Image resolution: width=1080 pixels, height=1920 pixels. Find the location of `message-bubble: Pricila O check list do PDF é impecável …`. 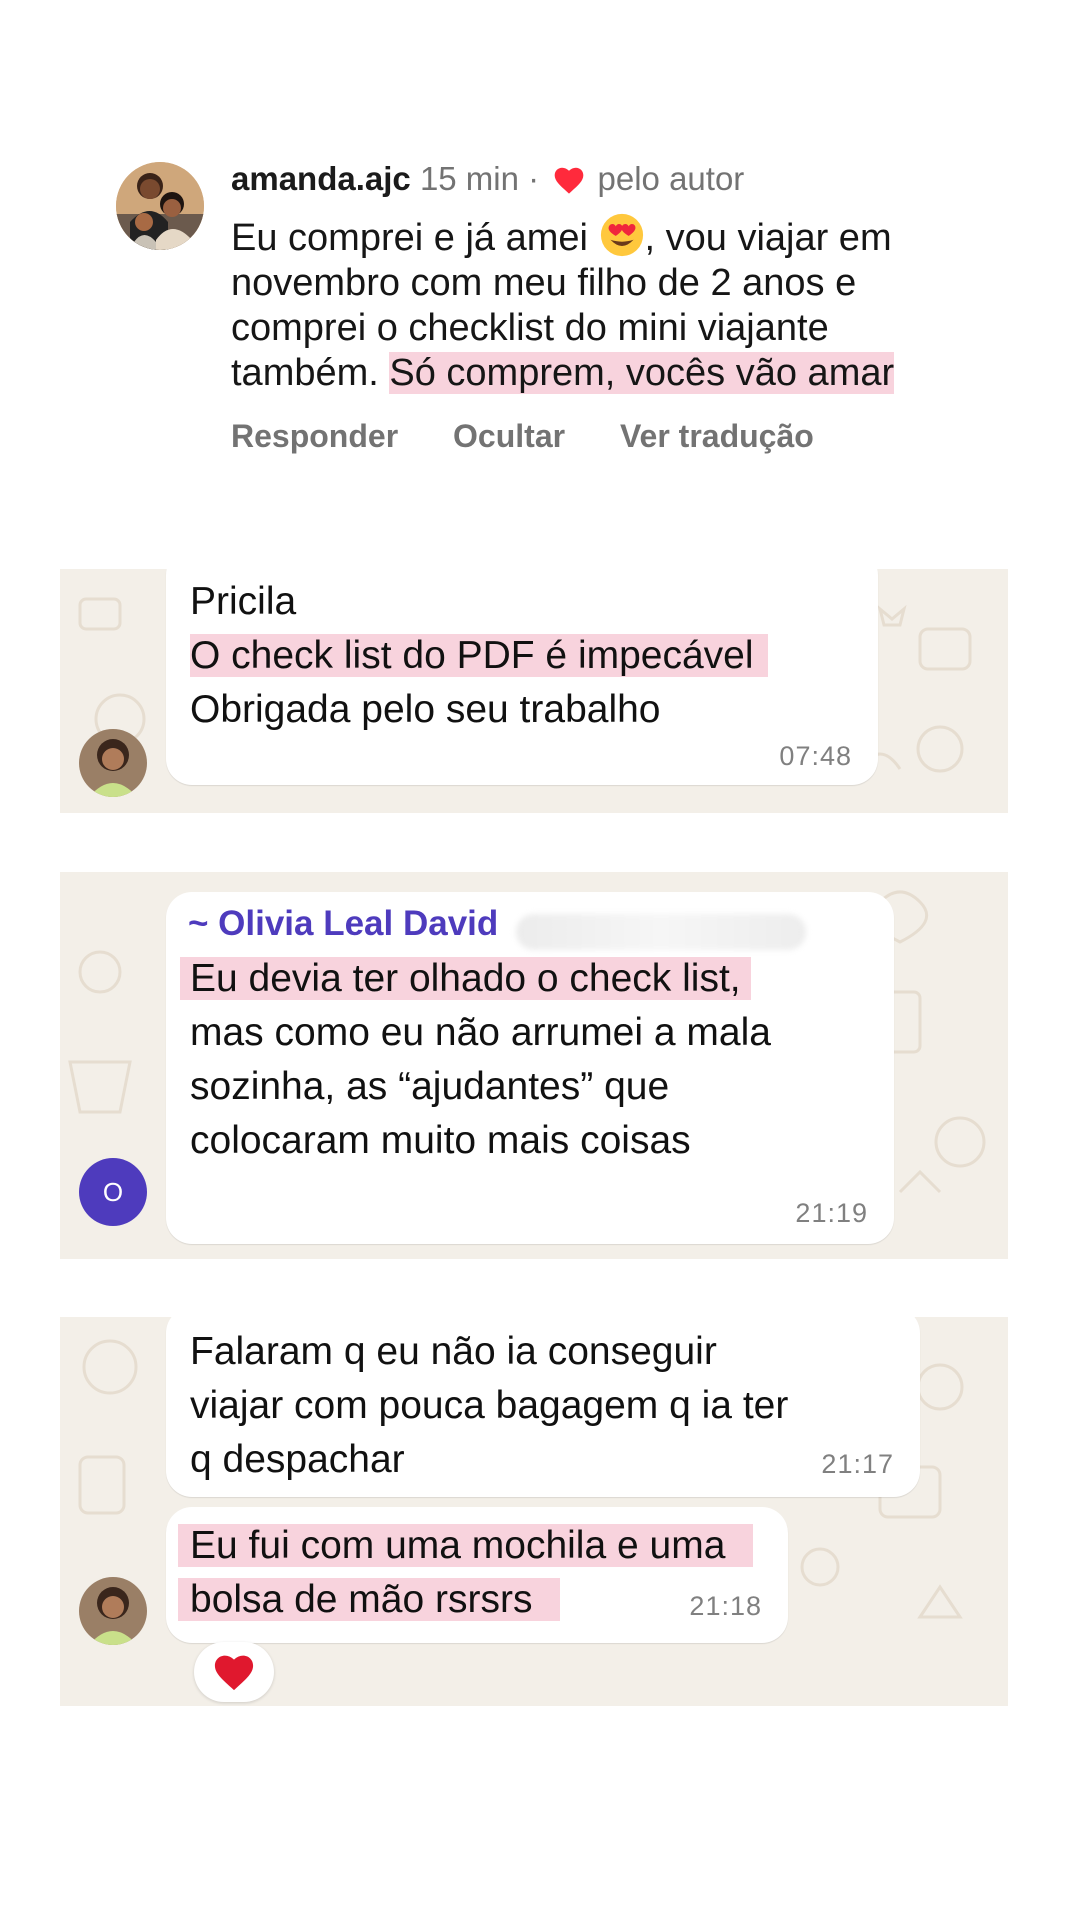

message-bubble: Pricila O check list do PDF é impecável … is located at coordinates (522, 677).